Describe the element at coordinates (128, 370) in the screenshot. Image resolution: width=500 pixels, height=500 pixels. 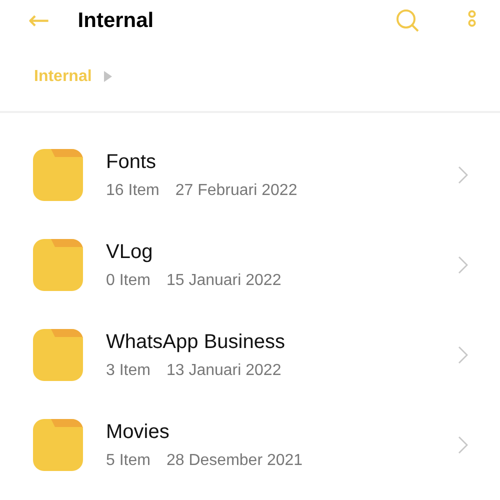
I see `item-count: 3 Item` at that location.